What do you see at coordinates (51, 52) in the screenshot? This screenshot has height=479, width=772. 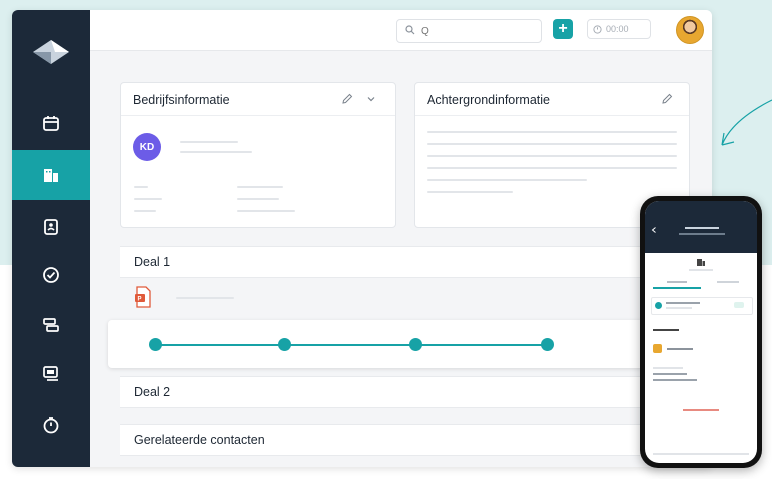 I see `logo-icon` at bounding box center [51, 52].